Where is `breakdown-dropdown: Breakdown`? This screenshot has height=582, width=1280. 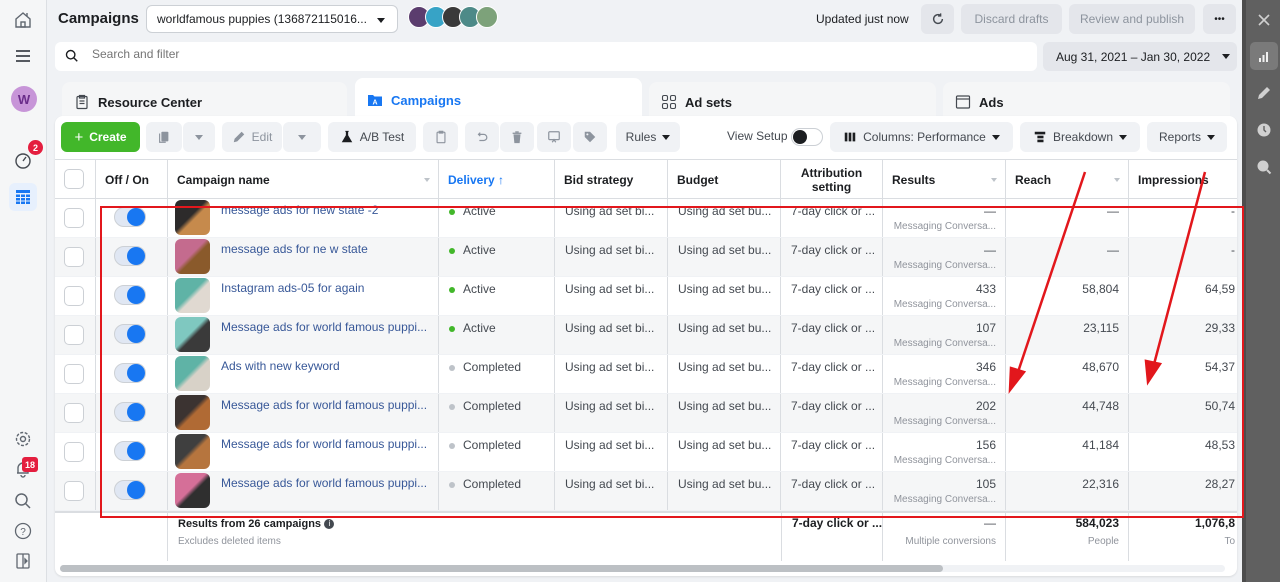
breakdown-dropdown: Breakdown is located at coordinates (1080, 137).